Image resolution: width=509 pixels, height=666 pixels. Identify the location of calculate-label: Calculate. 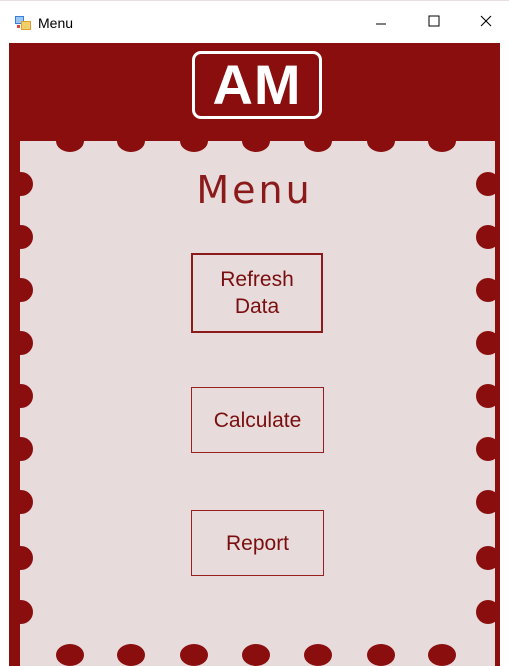
(257, 420).